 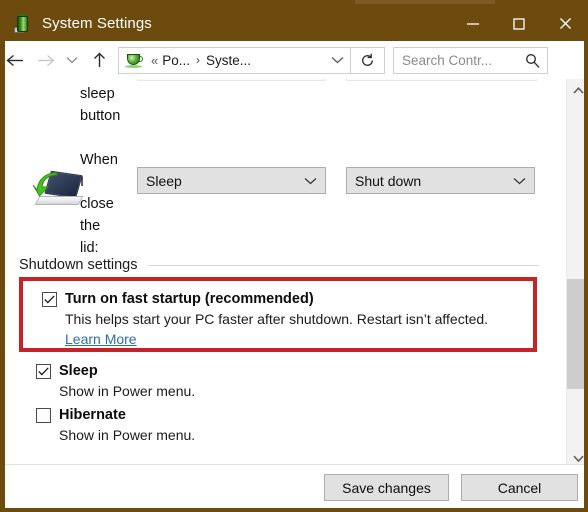 What do you see at coordinates (388, 180) in the screenshot?
I see `plugged-in-lid-action-value: Shut down` at bounding box center [388, 180].